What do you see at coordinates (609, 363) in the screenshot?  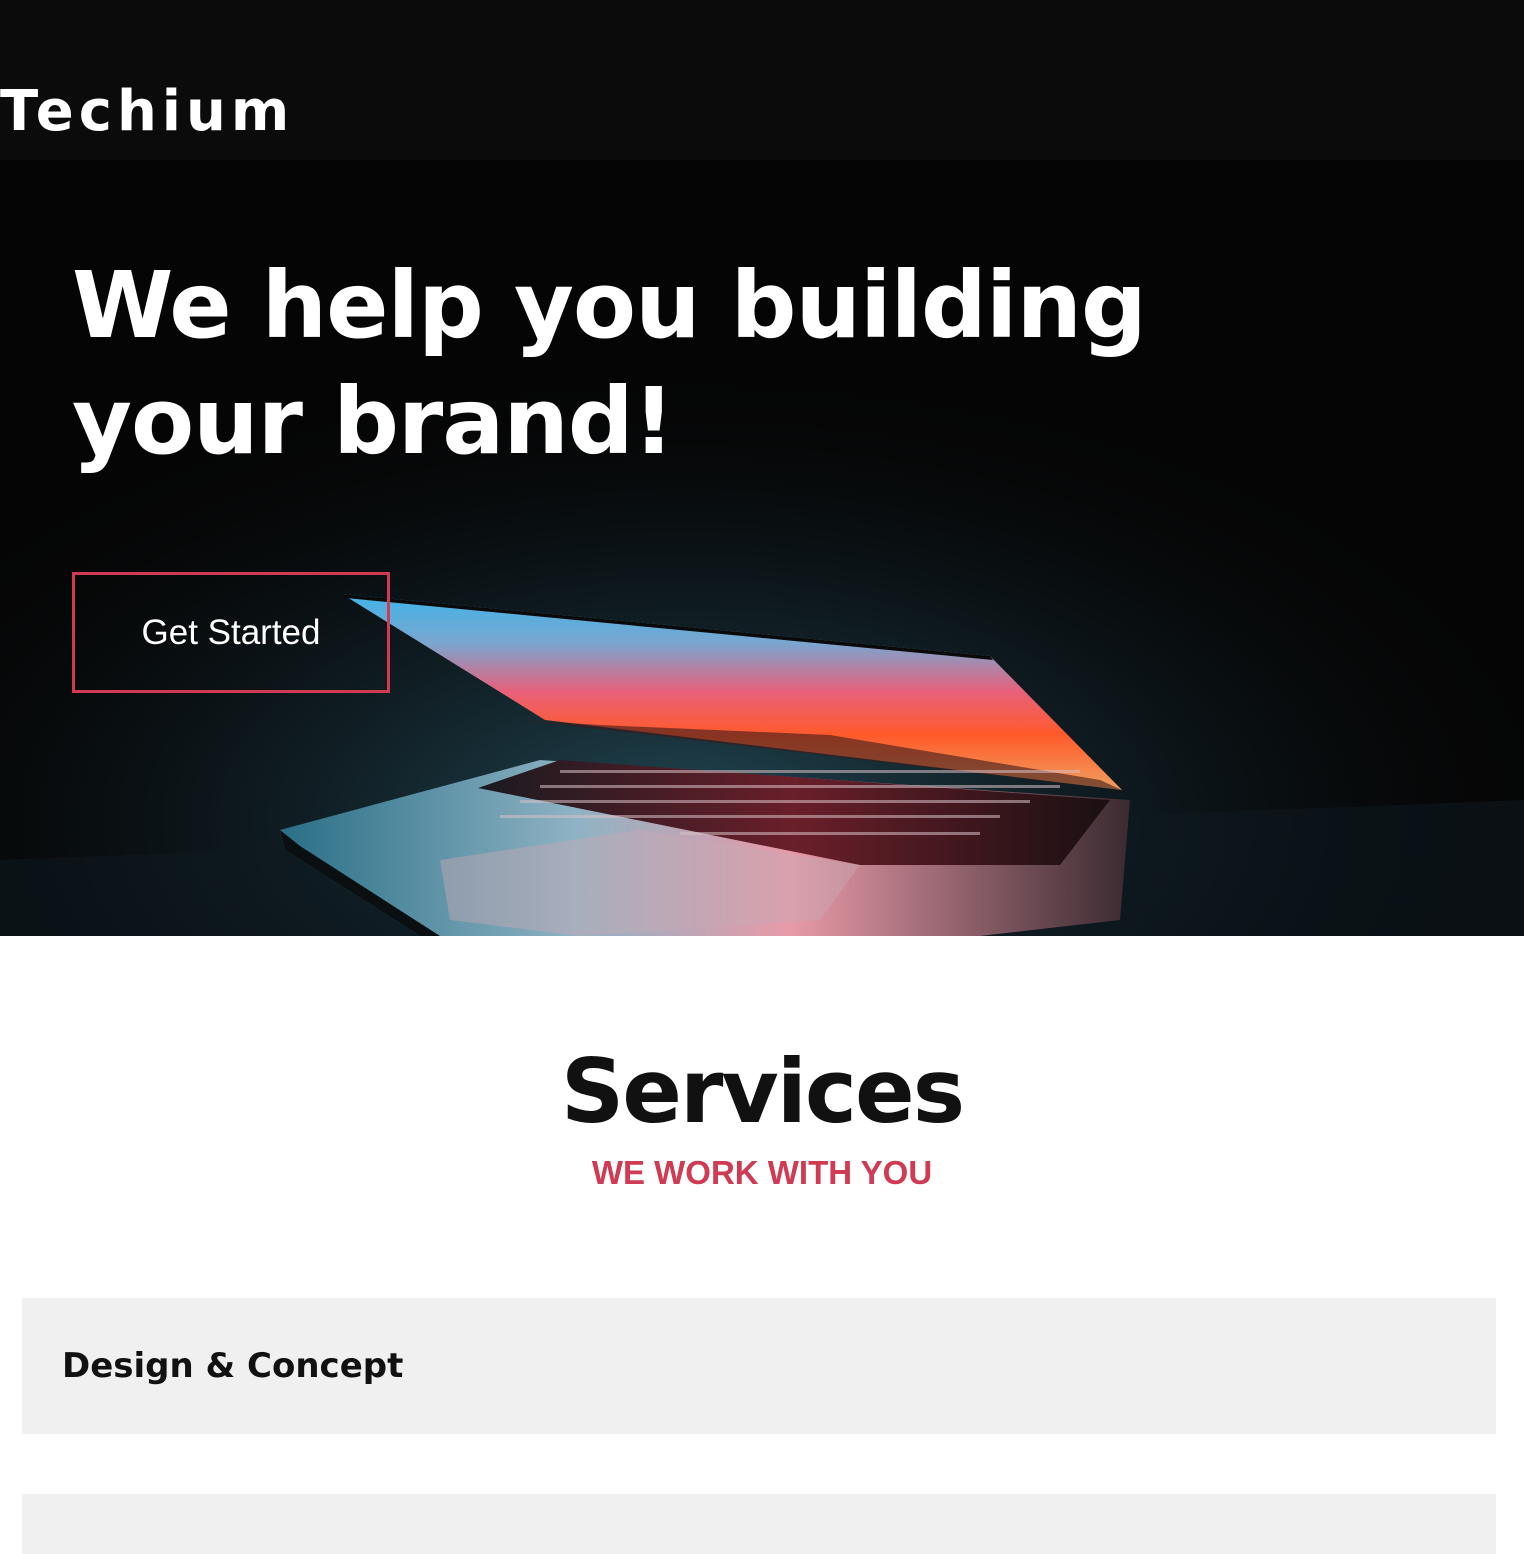 I see `hero-title: We help you building your brand!` at bounding box center [609, 363].